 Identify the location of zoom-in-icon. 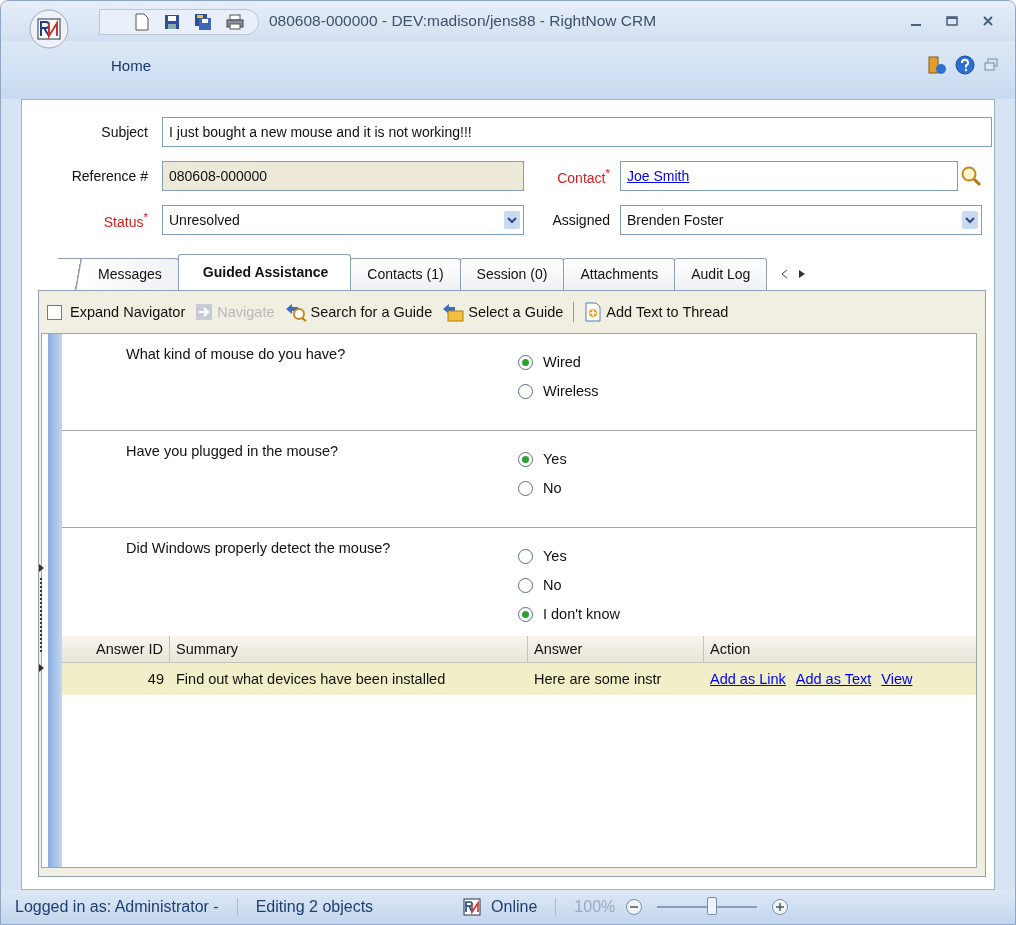
(780, 907).